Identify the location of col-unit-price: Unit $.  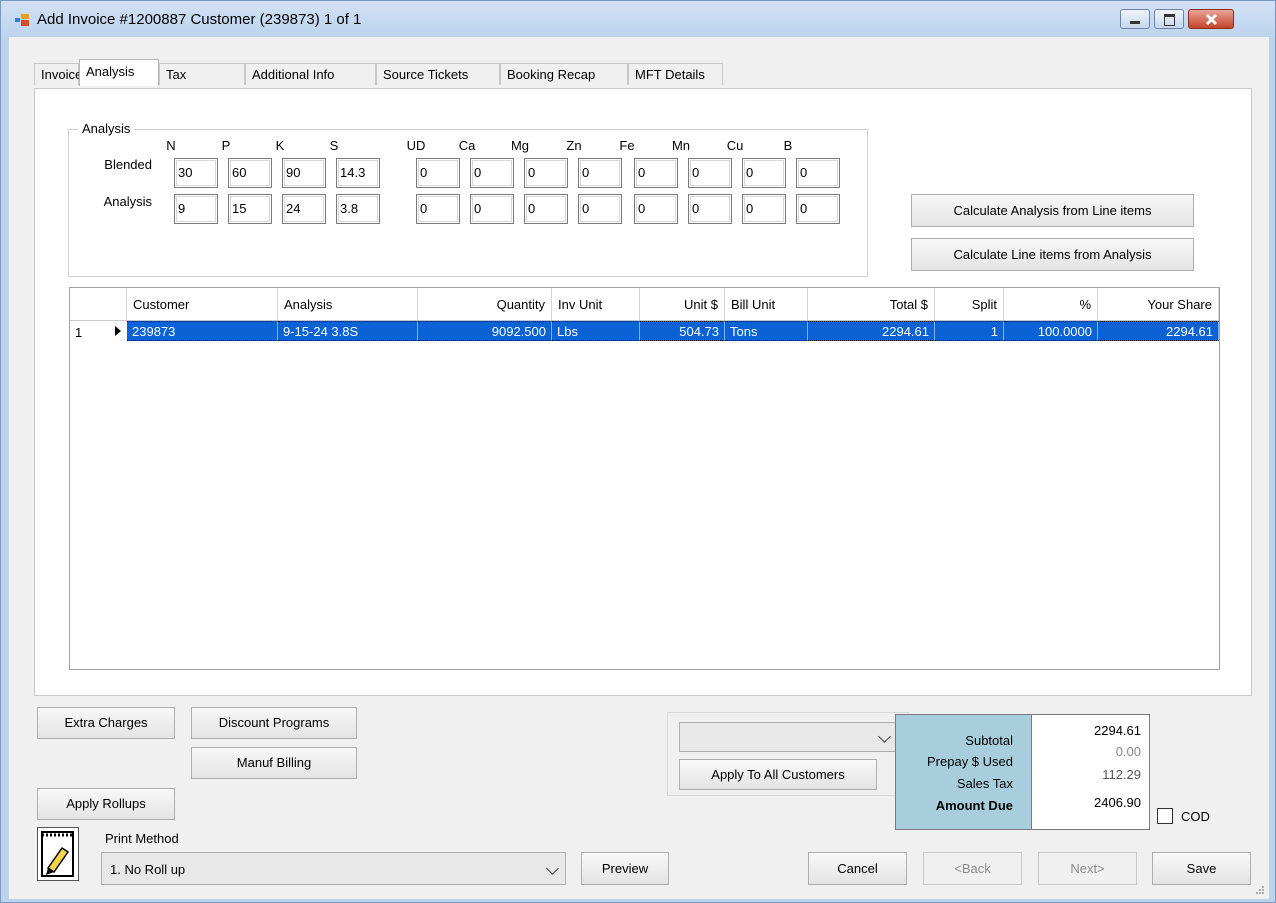
(682, 304).